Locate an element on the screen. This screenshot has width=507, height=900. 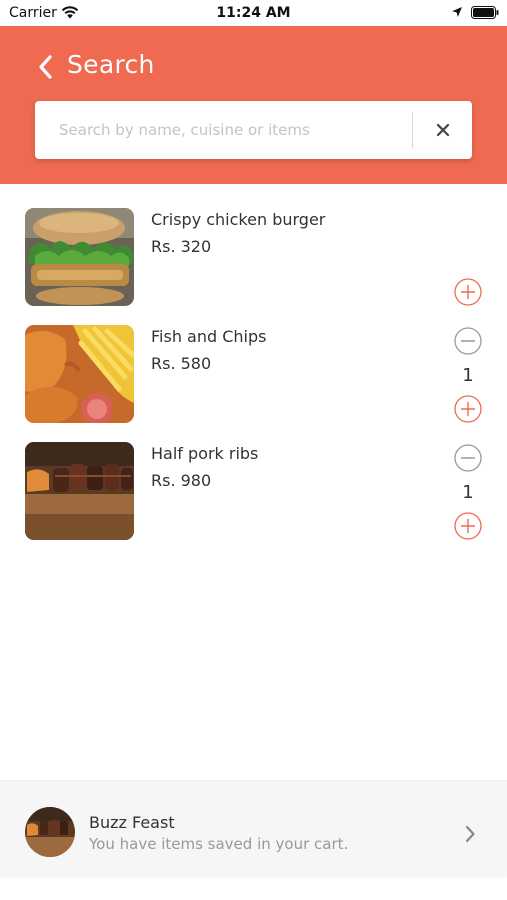
search-divider is located at coordinates (412, 130).